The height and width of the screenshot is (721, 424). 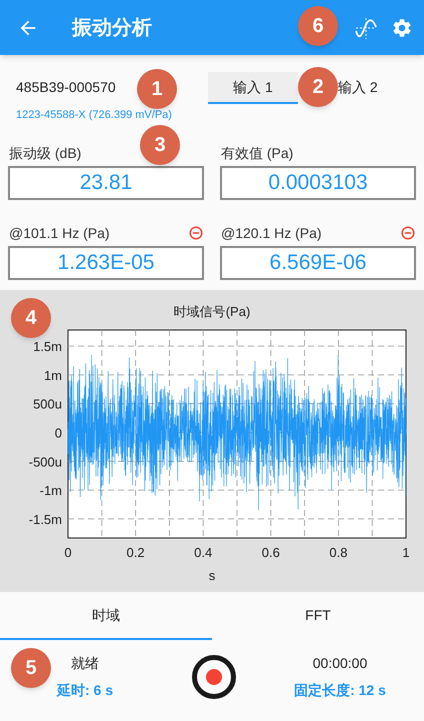 What do you see at coordinates (59, 233) in the screenshot?
I see `measurement-label: @101.1 Hz (Pa)` at bounding box center [59, 233].